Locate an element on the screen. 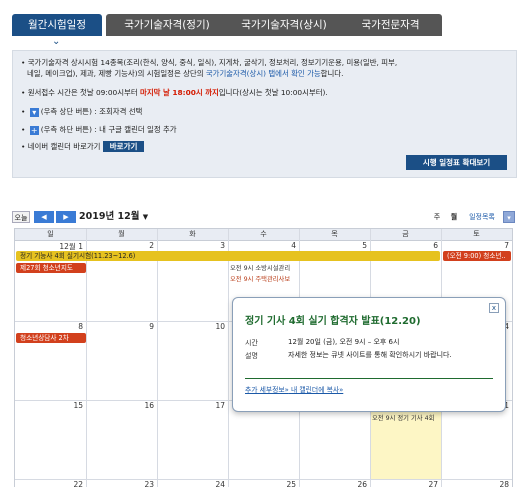 This screenshot has height=487, width=520. popup-links: 추가 세부정보» 내 캘린더에 복사» is located at coordinates (294, 389).